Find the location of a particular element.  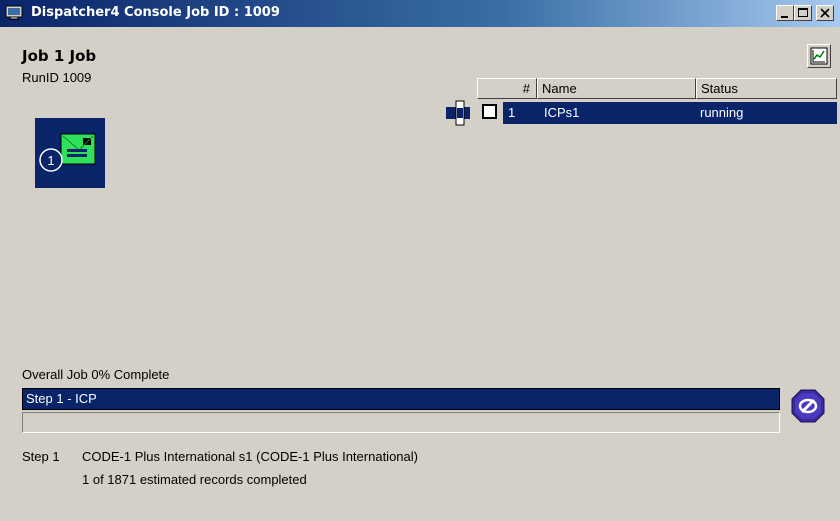

row-status: running is located at coordinates (722, 112).